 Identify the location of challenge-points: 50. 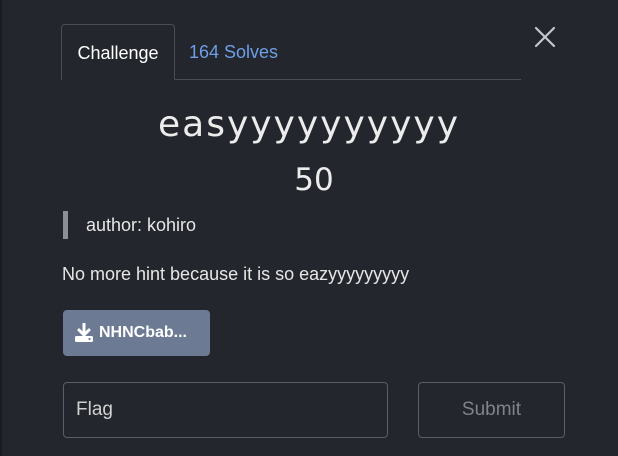
(314, 180).